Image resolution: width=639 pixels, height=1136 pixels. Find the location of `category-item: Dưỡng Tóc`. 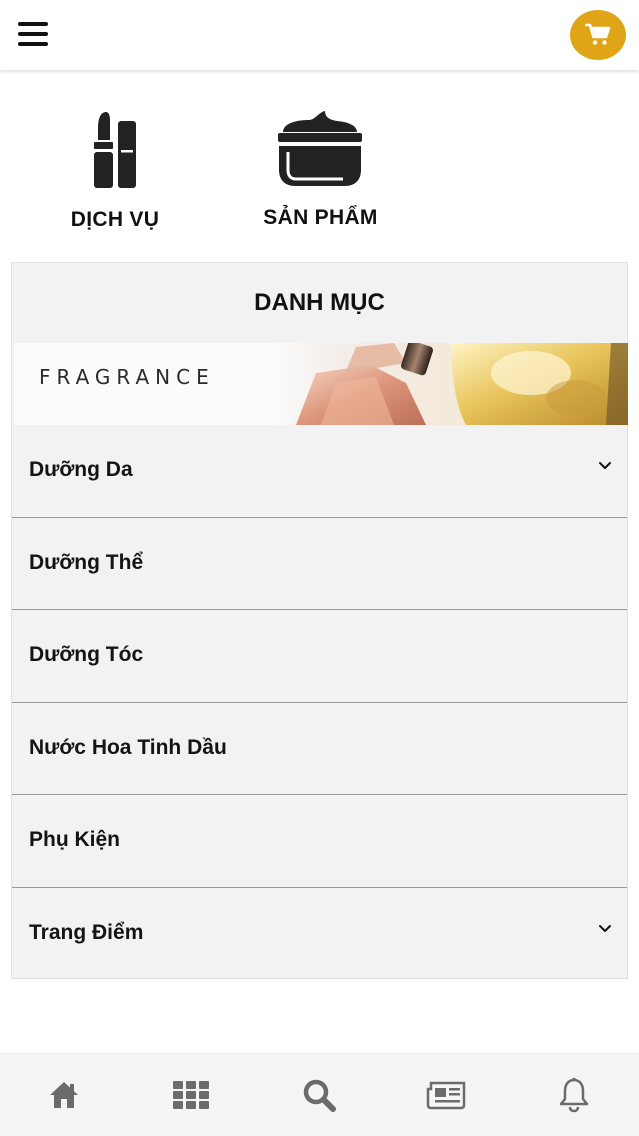

category-item: Dưỡng Tóc is located at coordinates (319, 656).